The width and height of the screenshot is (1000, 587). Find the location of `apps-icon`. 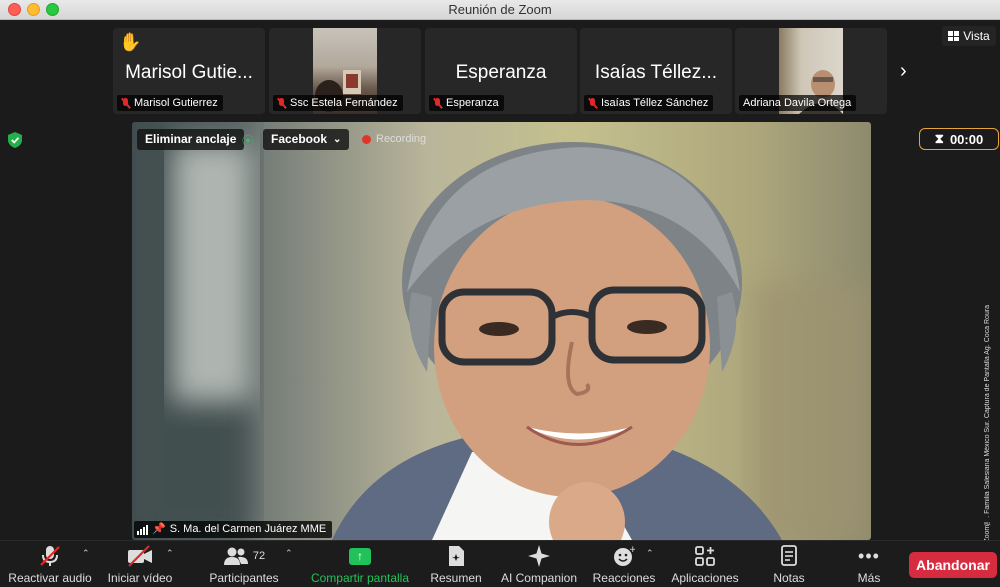

apps-icon is located at coordinates (705, 556).